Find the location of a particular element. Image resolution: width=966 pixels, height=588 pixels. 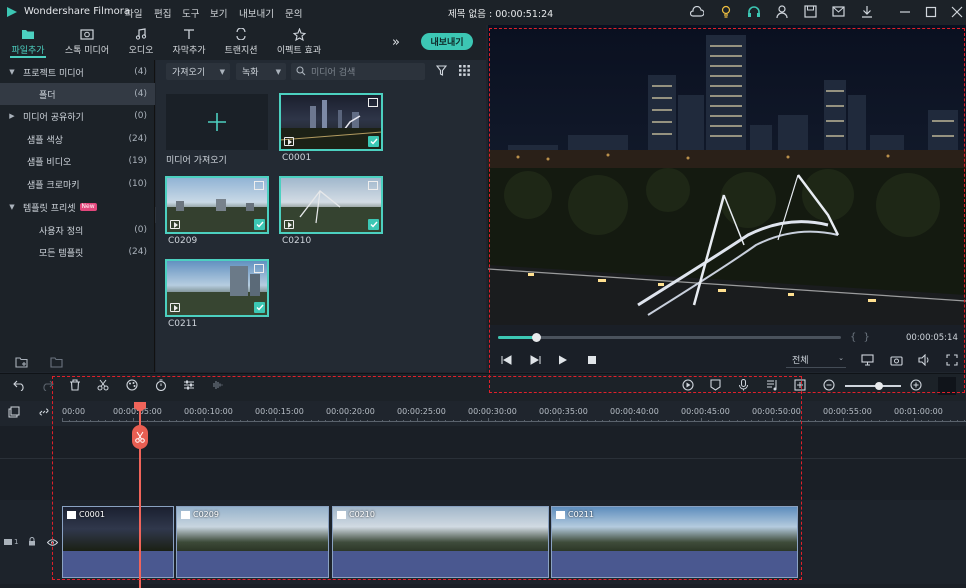

lock-icon is located at coordinates (32, 541).